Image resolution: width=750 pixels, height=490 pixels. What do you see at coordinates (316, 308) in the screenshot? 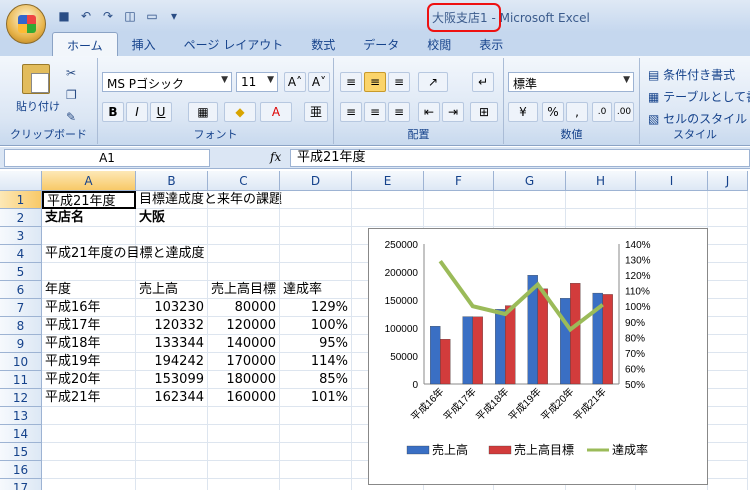
I see `cell-D7: 129%` at bounding box center [316, 308].